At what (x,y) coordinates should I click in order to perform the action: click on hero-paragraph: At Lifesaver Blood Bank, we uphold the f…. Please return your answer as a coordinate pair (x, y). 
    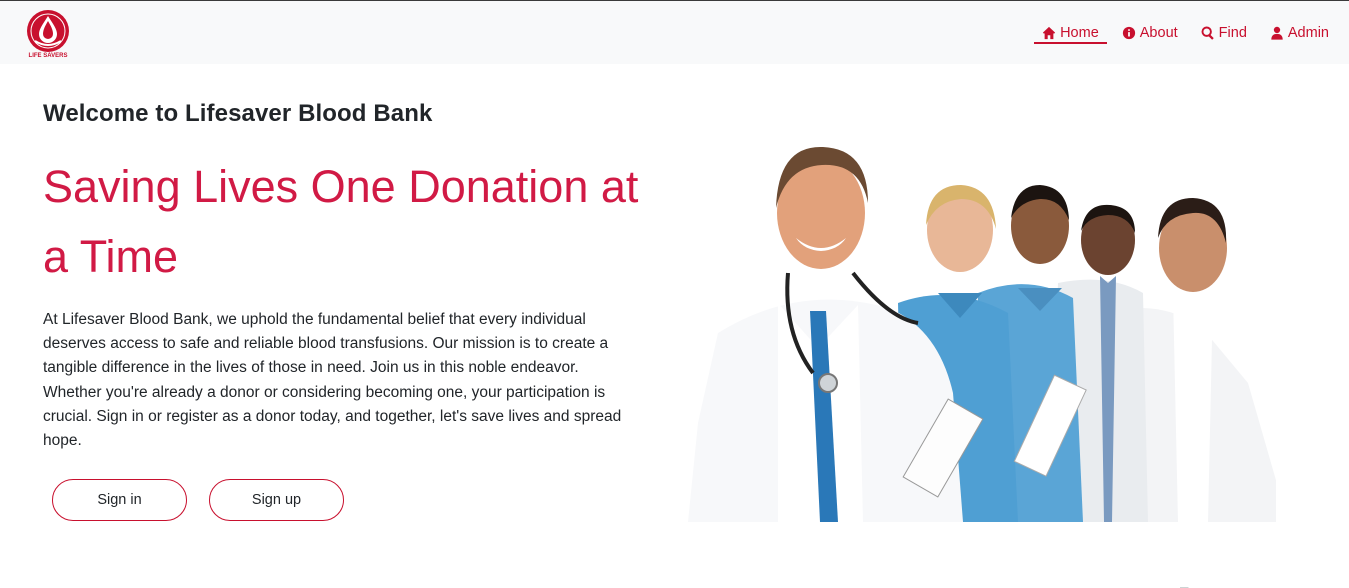
    Looking at the image, I should click on (332, 380).